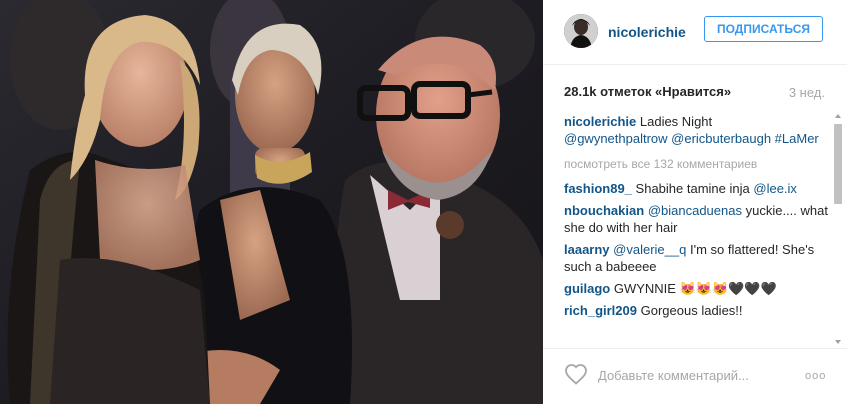 The width and height of the screenshot is (847, 405). What do you see at coordinates (698, 375) in the screenshot?
I see `add-comment-input` at bounding box center [698, 375].